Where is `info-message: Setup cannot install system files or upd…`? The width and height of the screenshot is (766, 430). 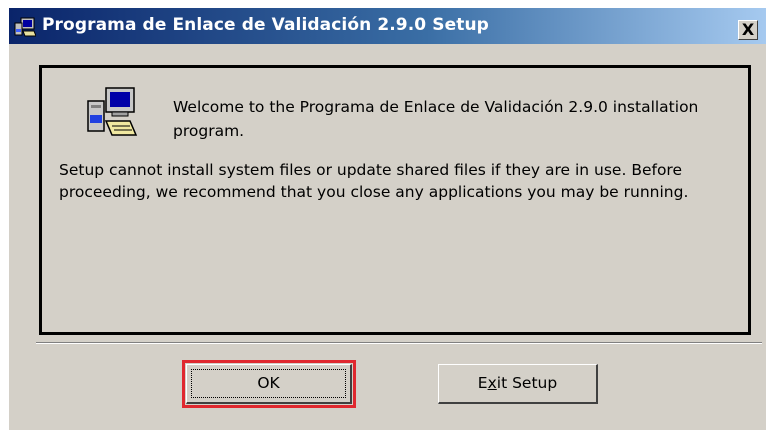 info-message: Setup cannot install system files or upd… is located at coordinates (374, 181).